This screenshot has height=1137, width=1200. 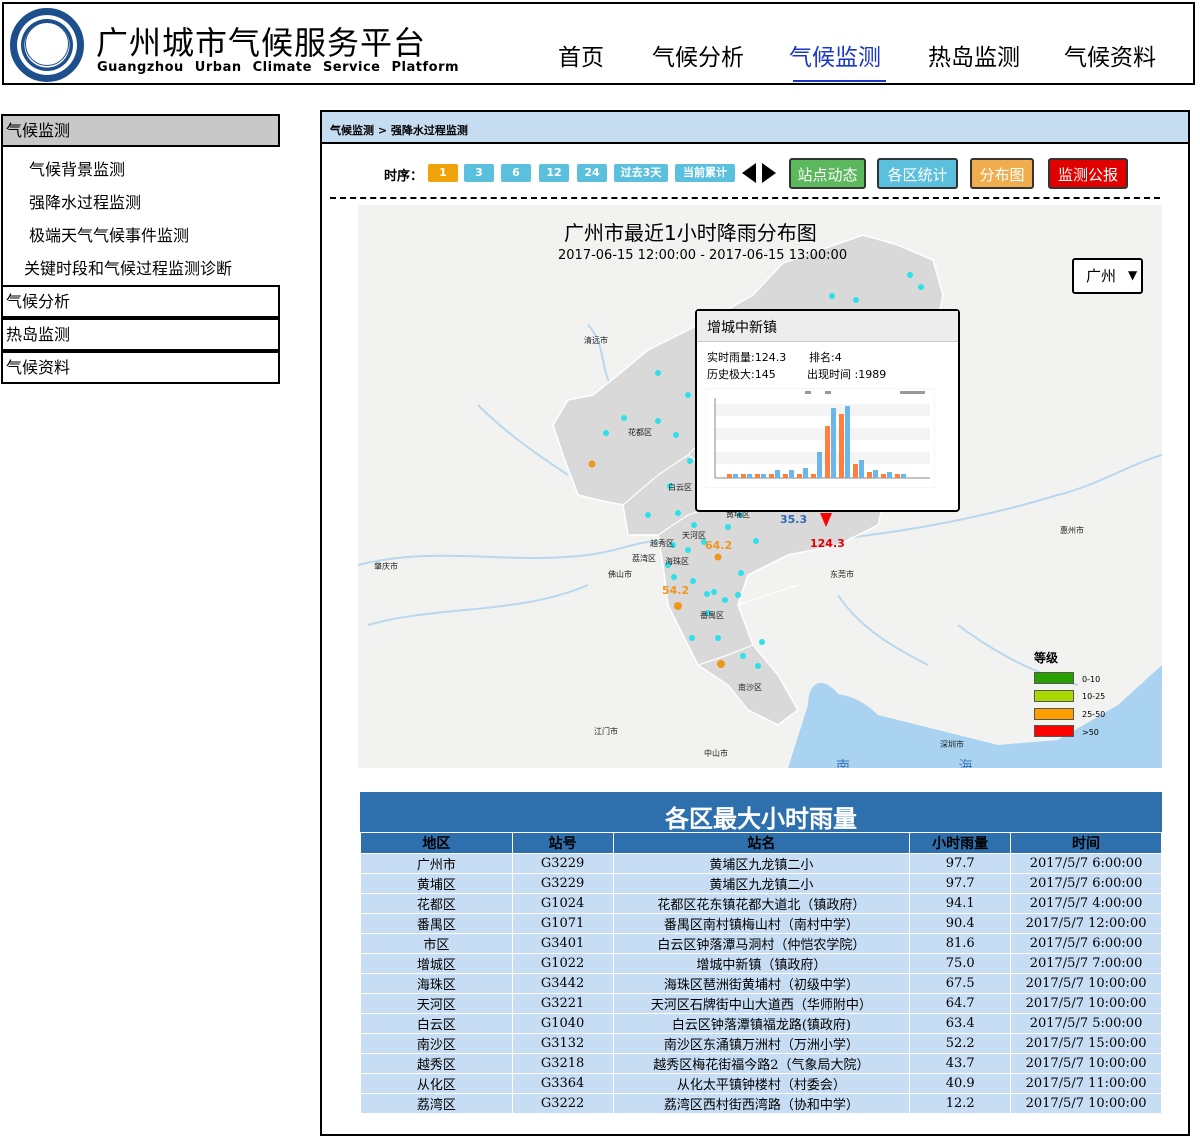 I want to click on nav-climate-monitoring: 气候监测, so click(x=835, y=55).